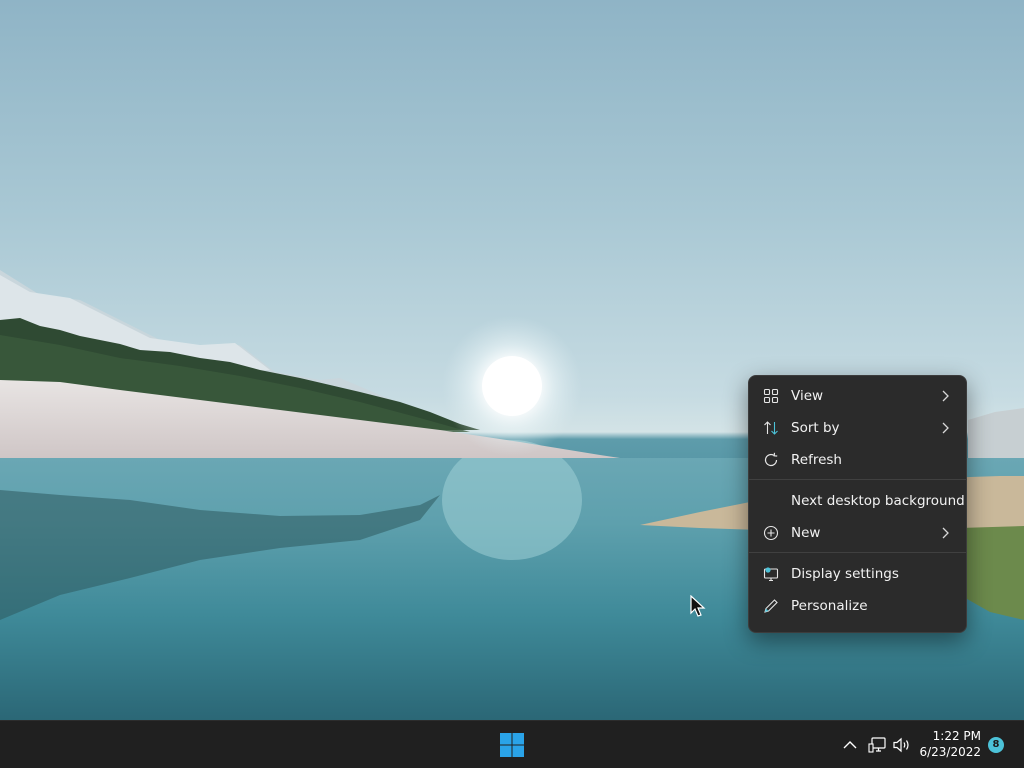 The image size is (1024, 768). I want to click on menu-item-next-desktop-background: Next desktop background, so click(859, 501).